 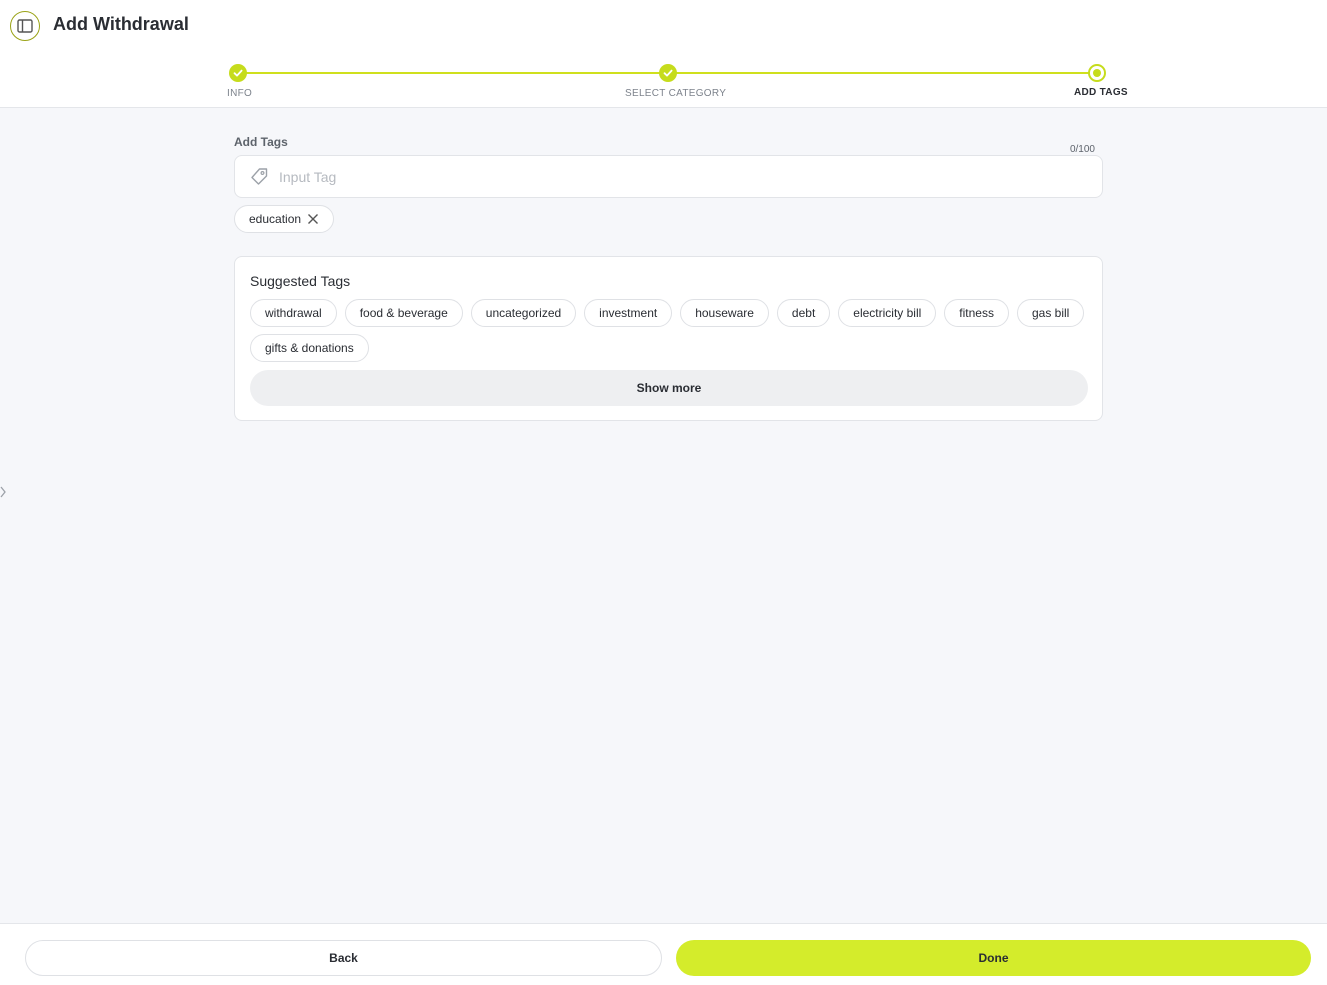 I want to click on done-button: Done, so click(x=993, y=958).